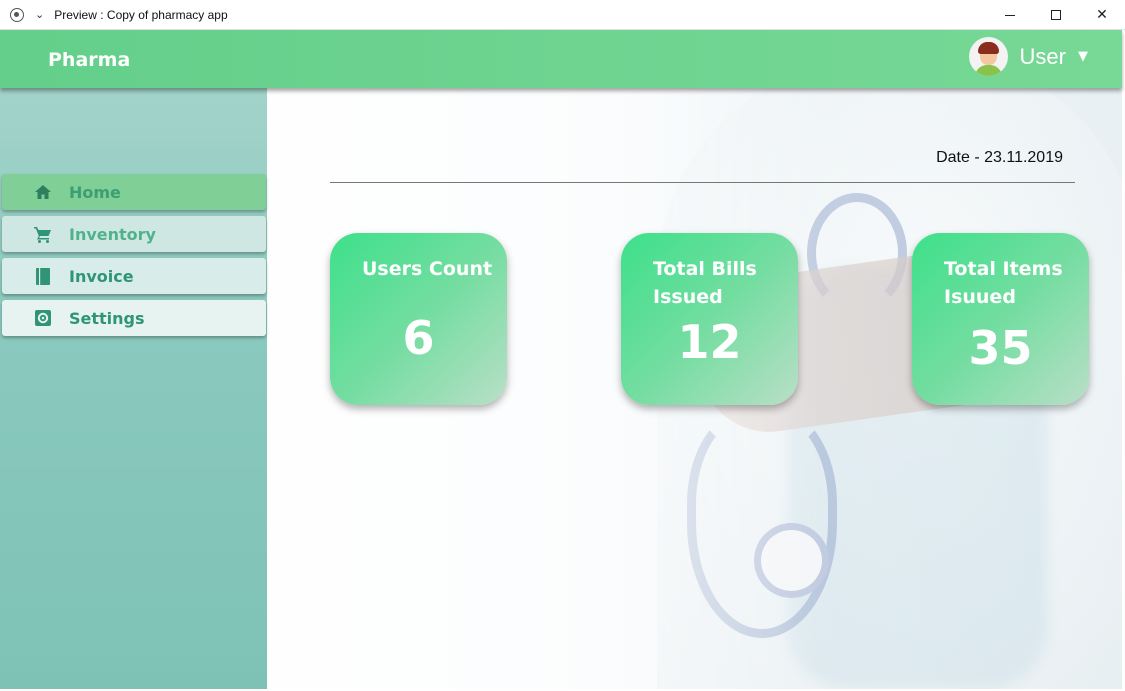 The height and width of the screenshot is (691, 1125). What do you see at coordinates (1043, 57) in the screenshot?
I see `user-name: User` at bounding box center [1043, 57].